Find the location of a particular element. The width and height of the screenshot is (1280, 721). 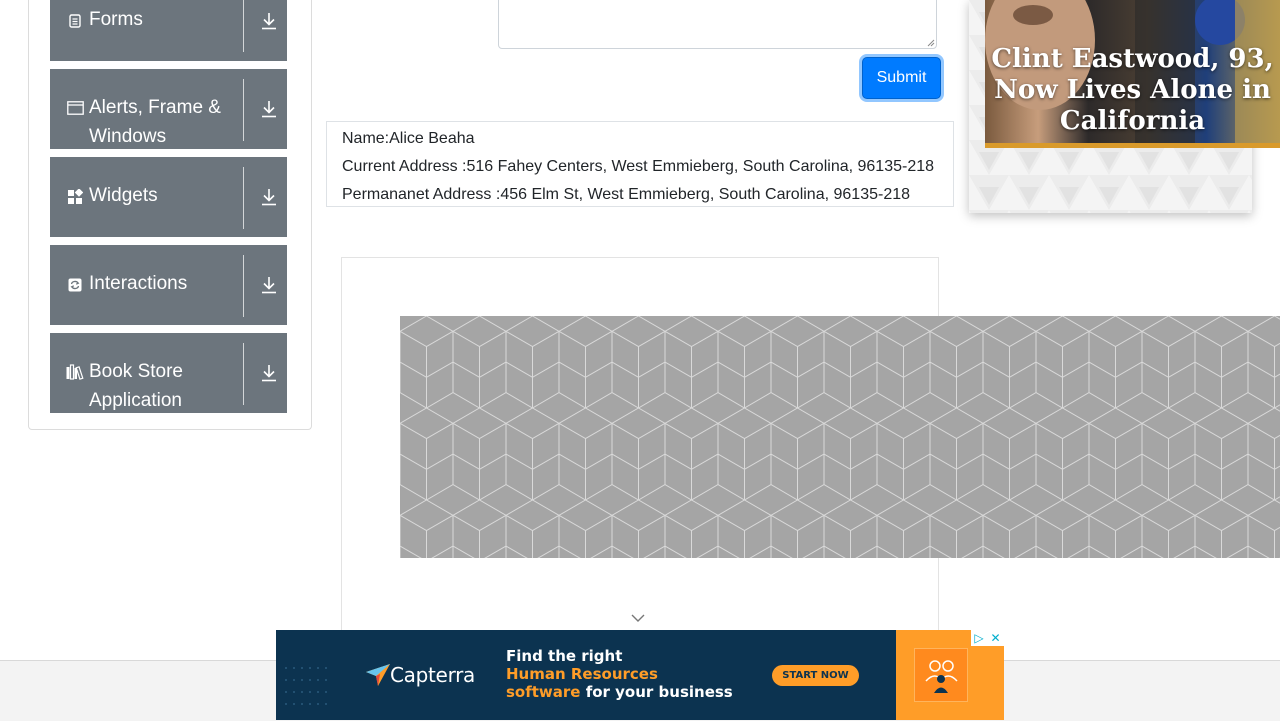

submit-button: Submit is located at coordinates (901, 78).